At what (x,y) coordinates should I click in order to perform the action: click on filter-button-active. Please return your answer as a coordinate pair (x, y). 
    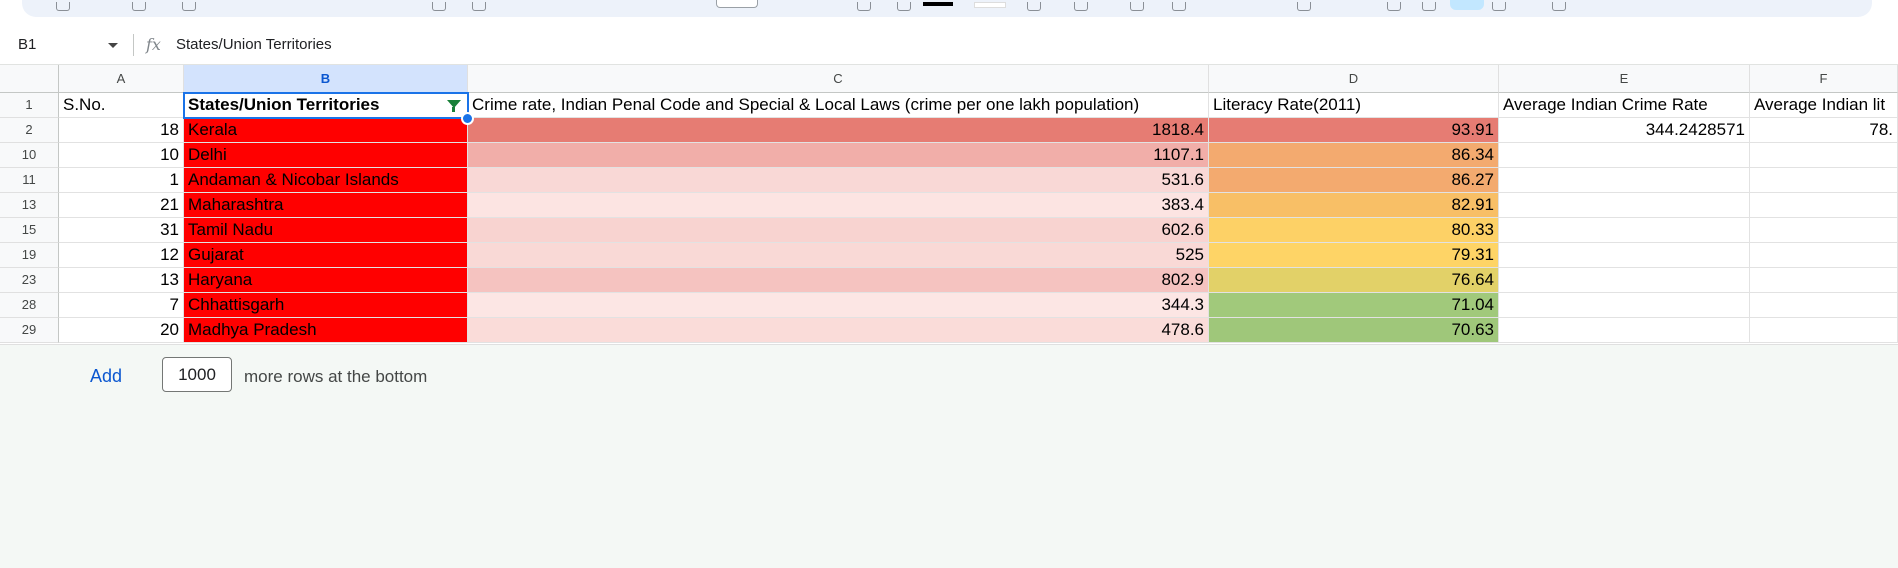
    Looking at the image, I should click on (1467, 5).